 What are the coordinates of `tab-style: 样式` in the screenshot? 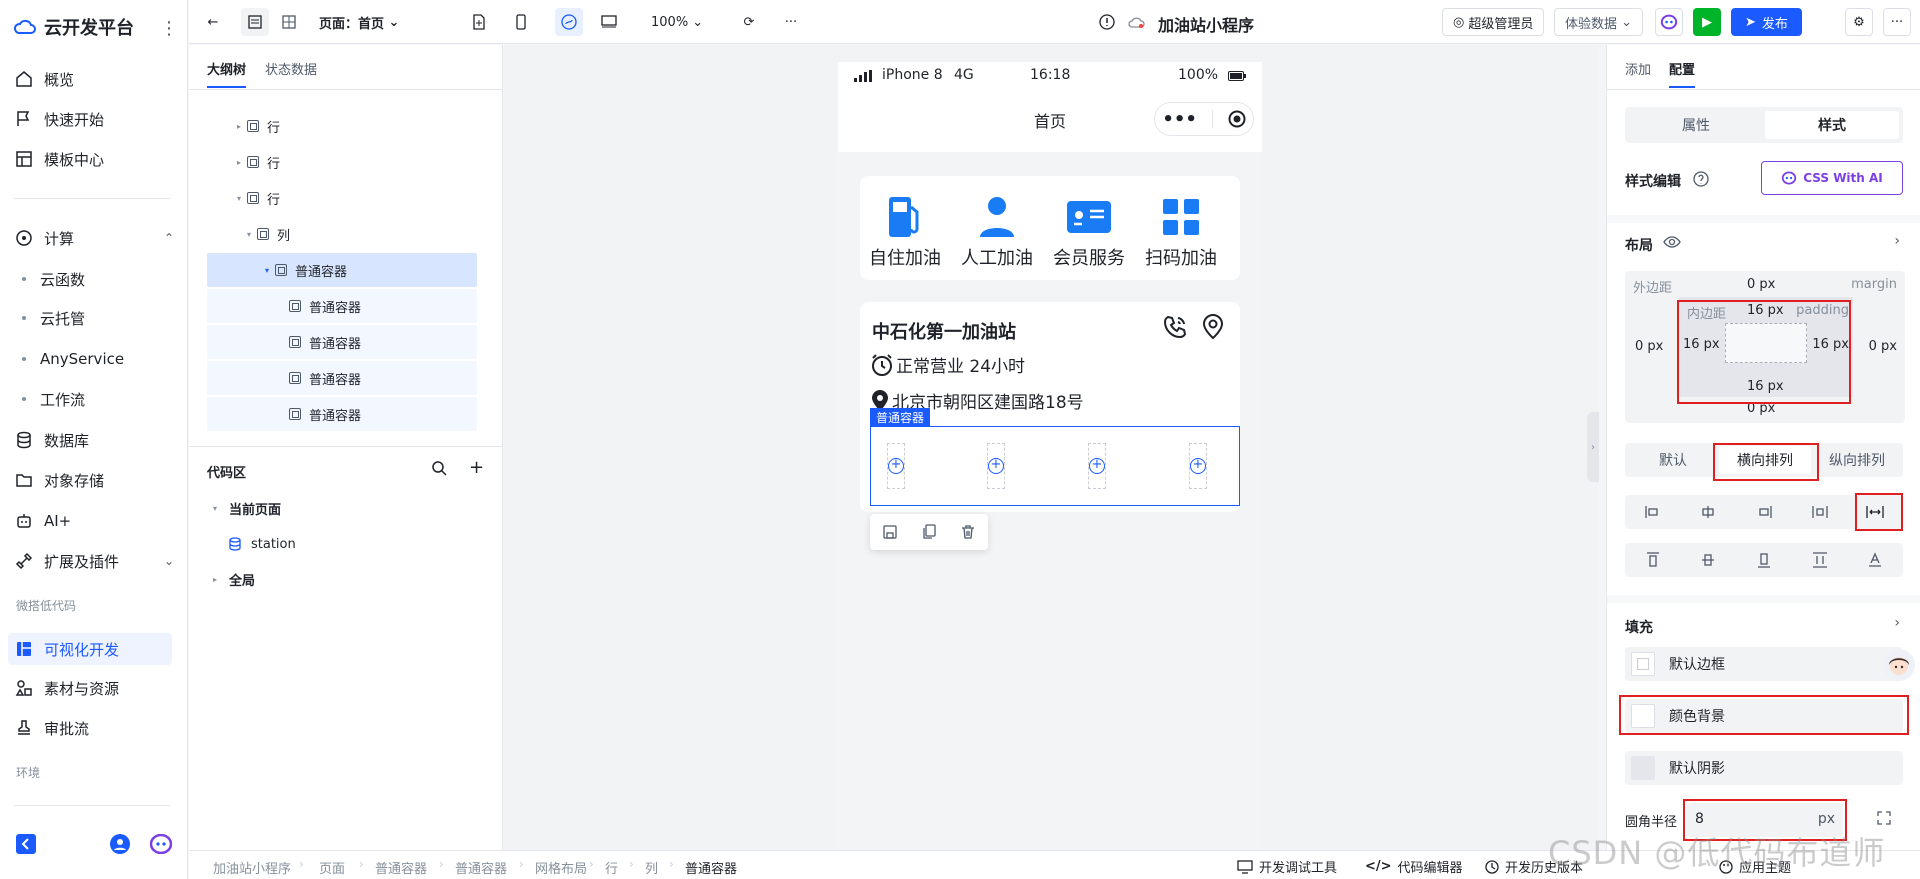 It's located at (1832, 125).